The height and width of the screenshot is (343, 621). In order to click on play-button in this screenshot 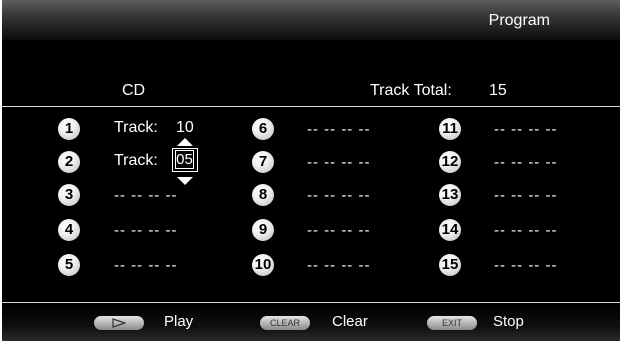, I will do `click(119, 323)`.